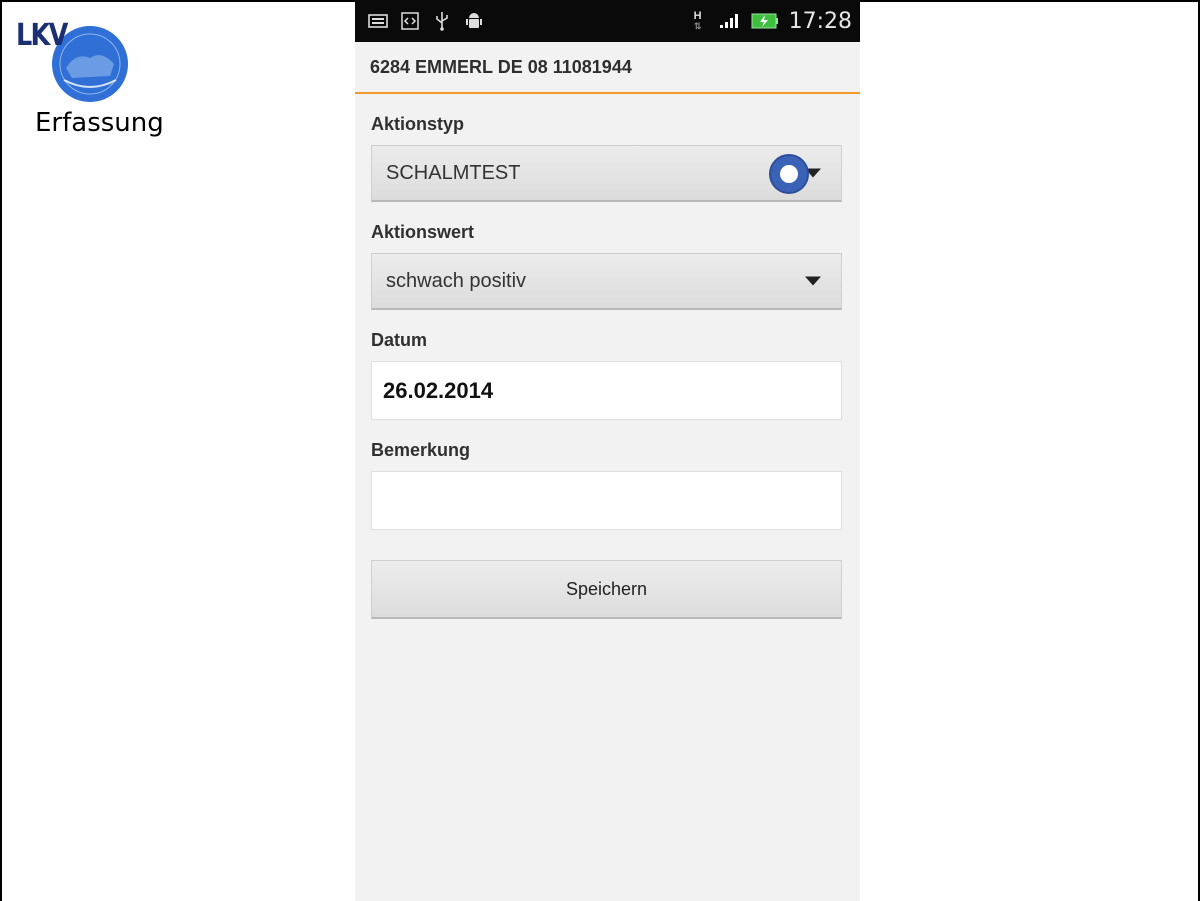  What do you see at coordinates (453, 172) in the screenshot?
I see `aktionstyp-value: SCHALMTEST` at bounding box center [453, 172].